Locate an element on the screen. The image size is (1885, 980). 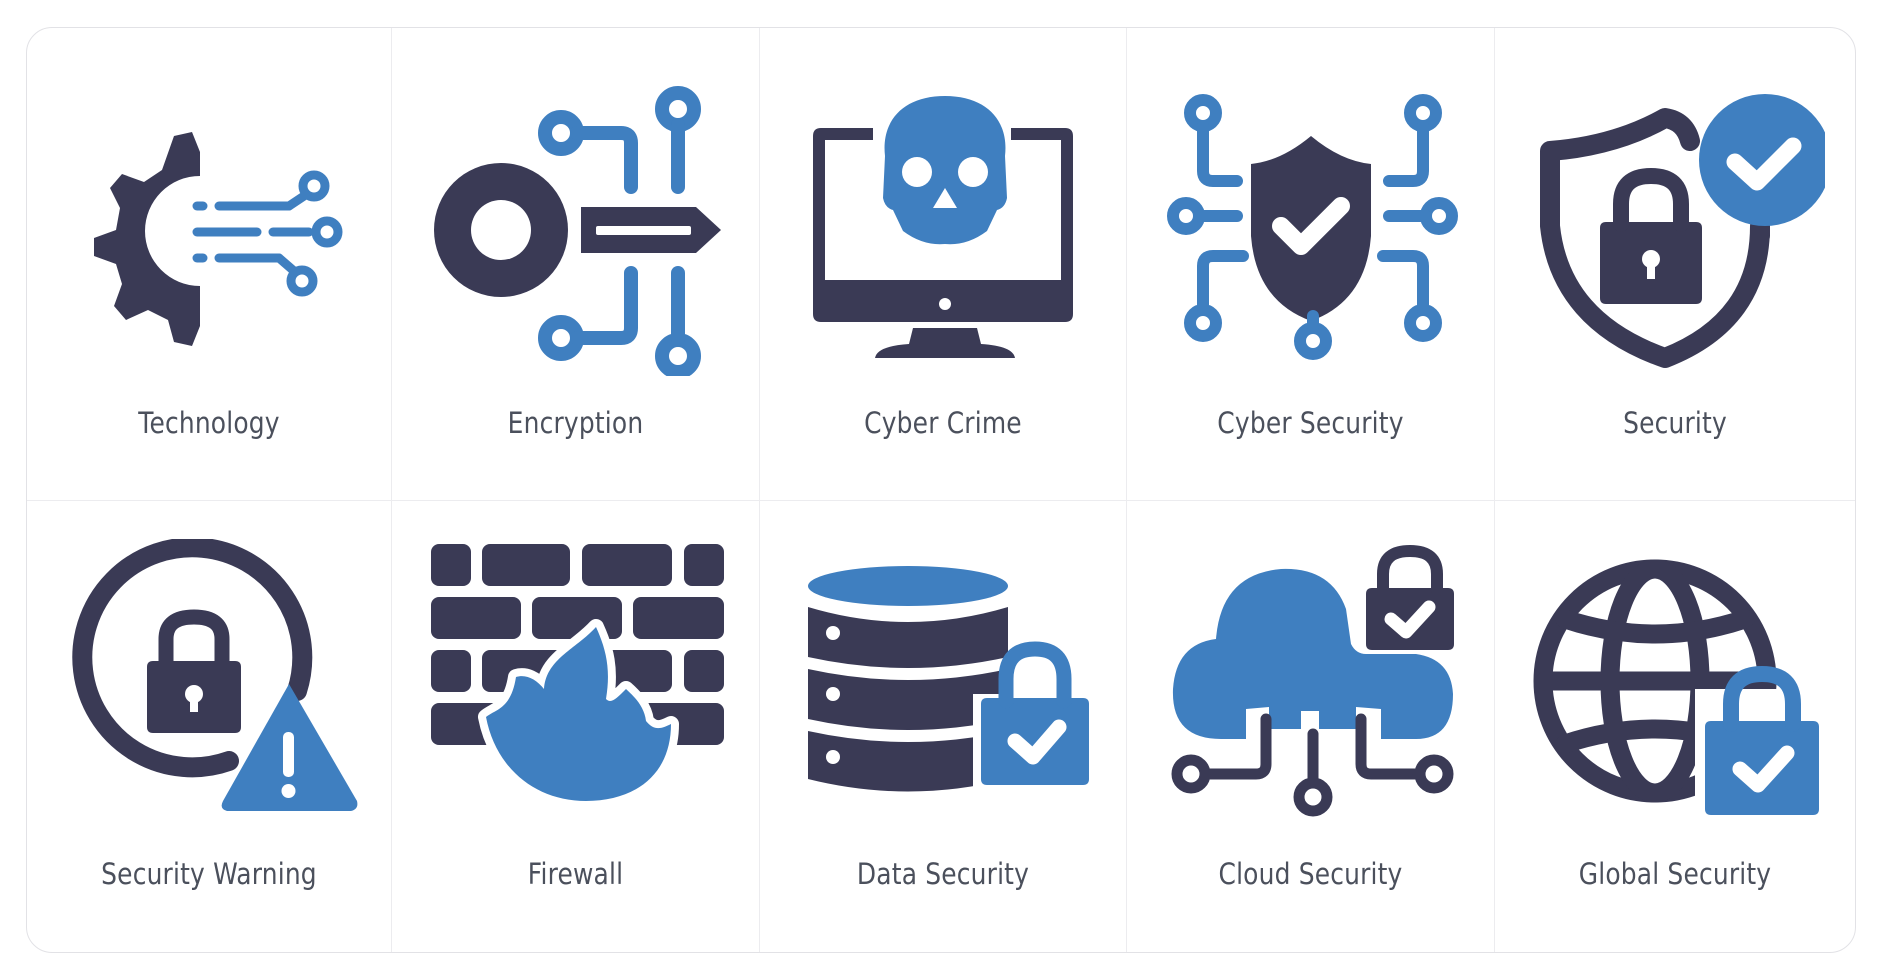
globe-lock-icon is located at coordinates (1679, 694).